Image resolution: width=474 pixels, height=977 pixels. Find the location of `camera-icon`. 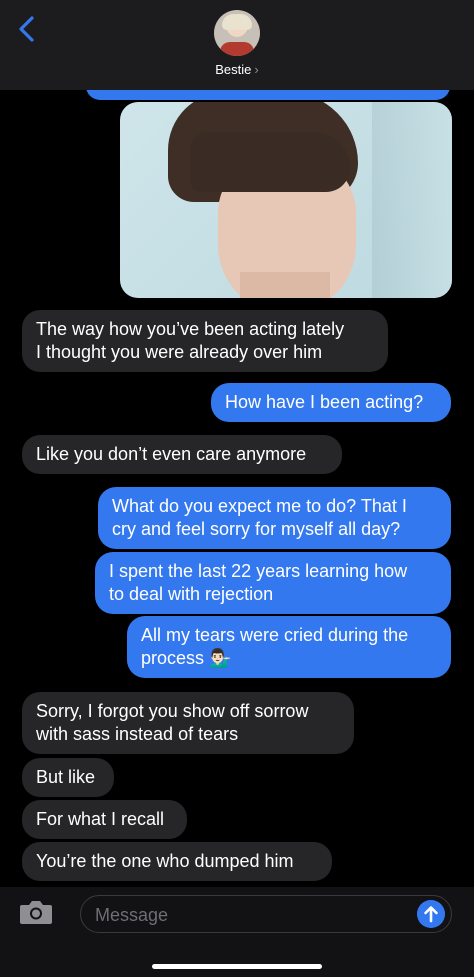

camera-icon is located at coordinates (36, 912).